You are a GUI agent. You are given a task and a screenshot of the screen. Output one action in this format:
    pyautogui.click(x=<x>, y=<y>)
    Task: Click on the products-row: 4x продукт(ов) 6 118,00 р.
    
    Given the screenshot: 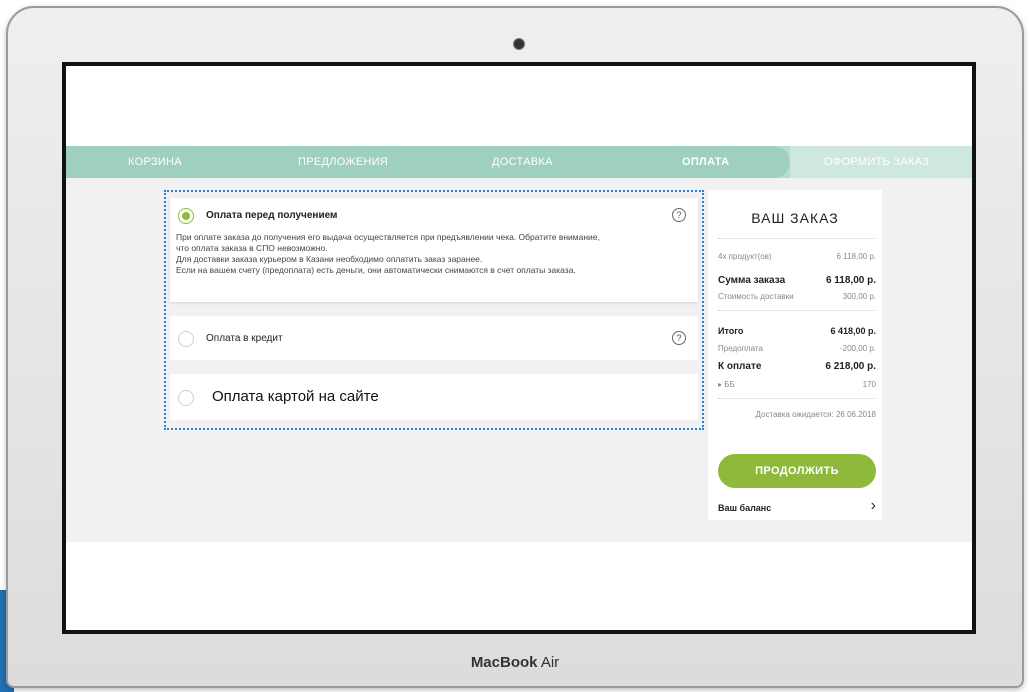 What is the action you would take?
    pyautogui.click(x=797, y=257)
    